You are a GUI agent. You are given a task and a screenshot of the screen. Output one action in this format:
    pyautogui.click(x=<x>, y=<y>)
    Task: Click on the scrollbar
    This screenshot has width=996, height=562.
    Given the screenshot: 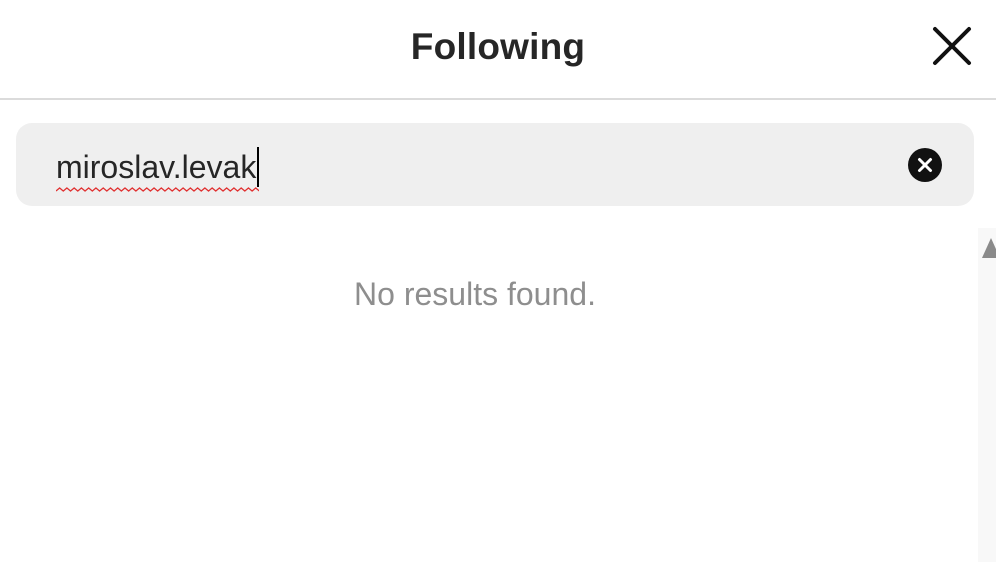 What is the action you would take?
    pyautogui.click(x=987, y=395)
    